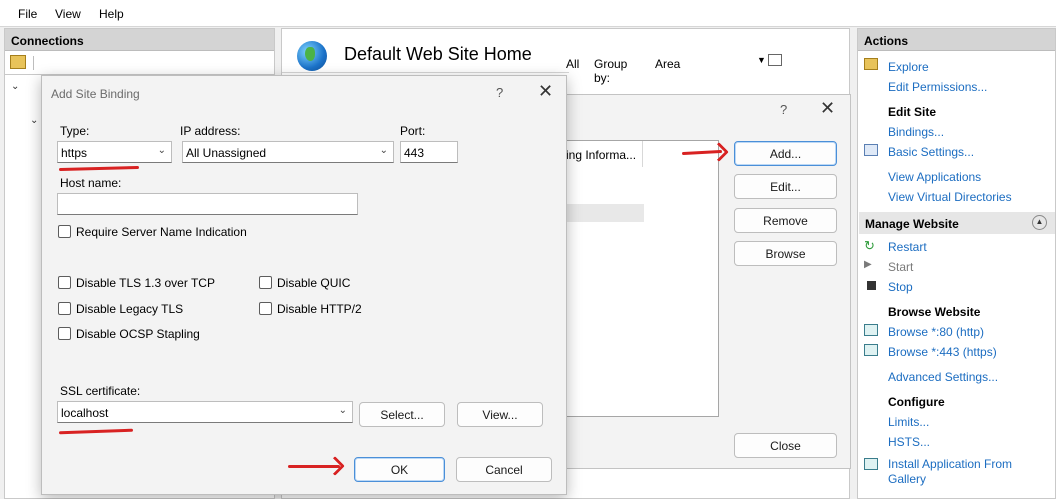 This screenshot has height=499, width=1056. Describe the element at coordinates (785, 220) in the screenshot. I see `remove-binding-button: Remove` at that location.